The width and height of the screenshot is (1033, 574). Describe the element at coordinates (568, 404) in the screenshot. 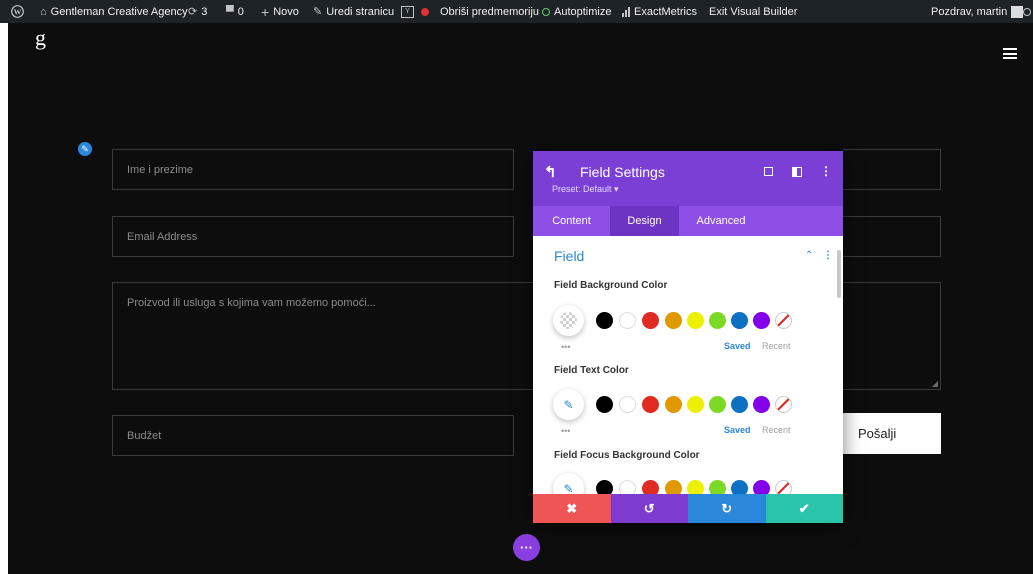

I see `text-color-picker: ✎` at that location.